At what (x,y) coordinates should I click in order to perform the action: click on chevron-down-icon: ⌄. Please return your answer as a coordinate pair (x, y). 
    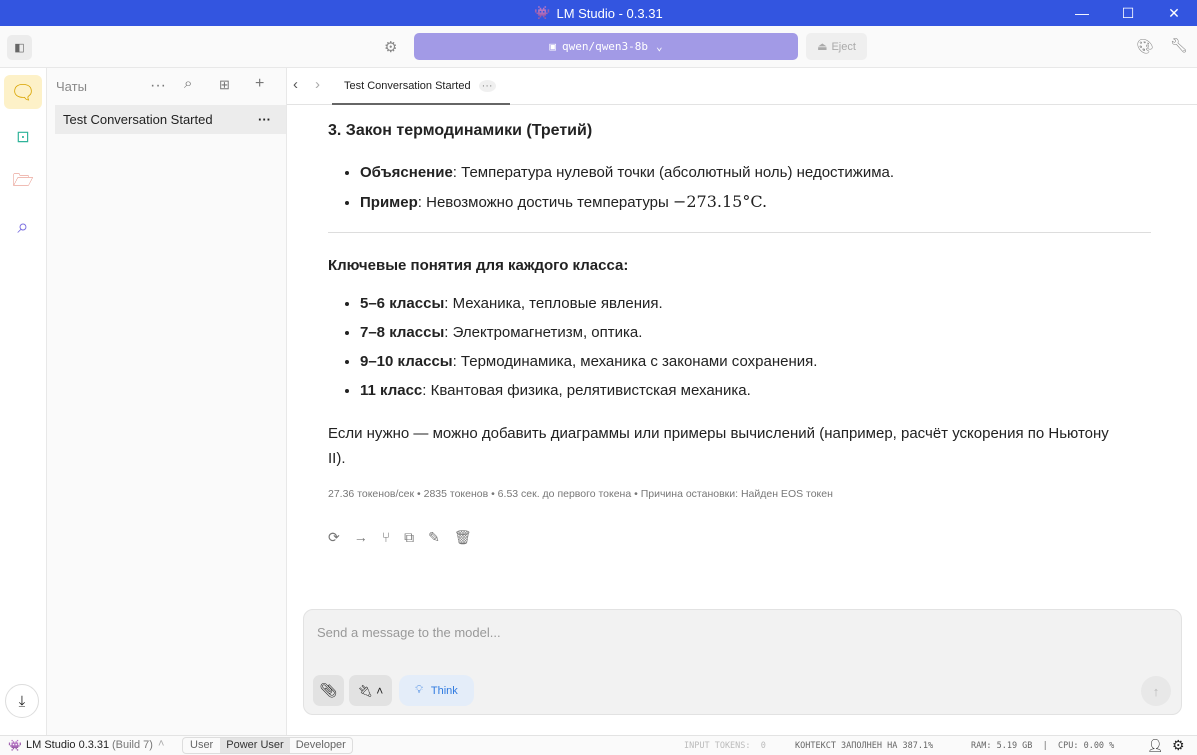
    Looking at the image, I should click on (659, 46).